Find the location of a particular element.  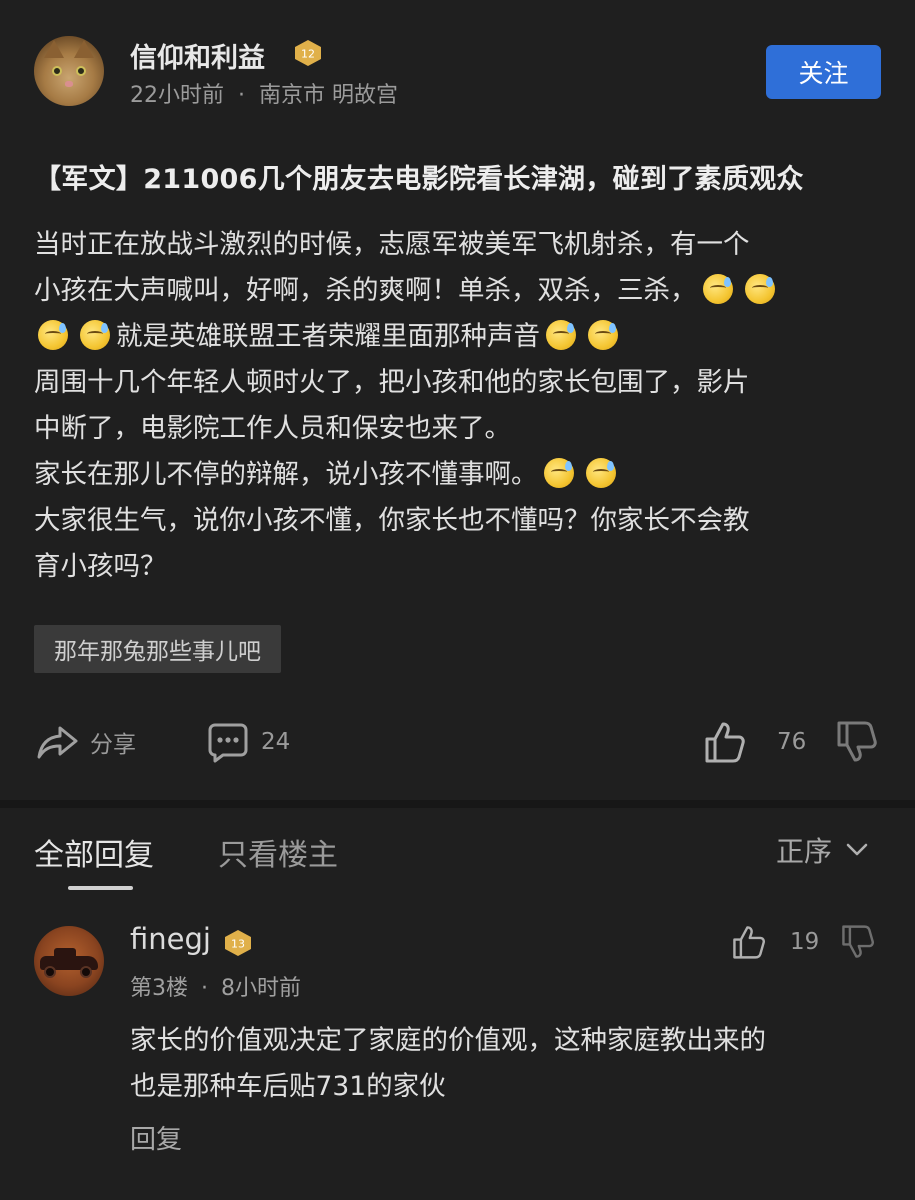

forum-tag: 那年那兔那些事儿吧 is located at coordinates (157, 649).